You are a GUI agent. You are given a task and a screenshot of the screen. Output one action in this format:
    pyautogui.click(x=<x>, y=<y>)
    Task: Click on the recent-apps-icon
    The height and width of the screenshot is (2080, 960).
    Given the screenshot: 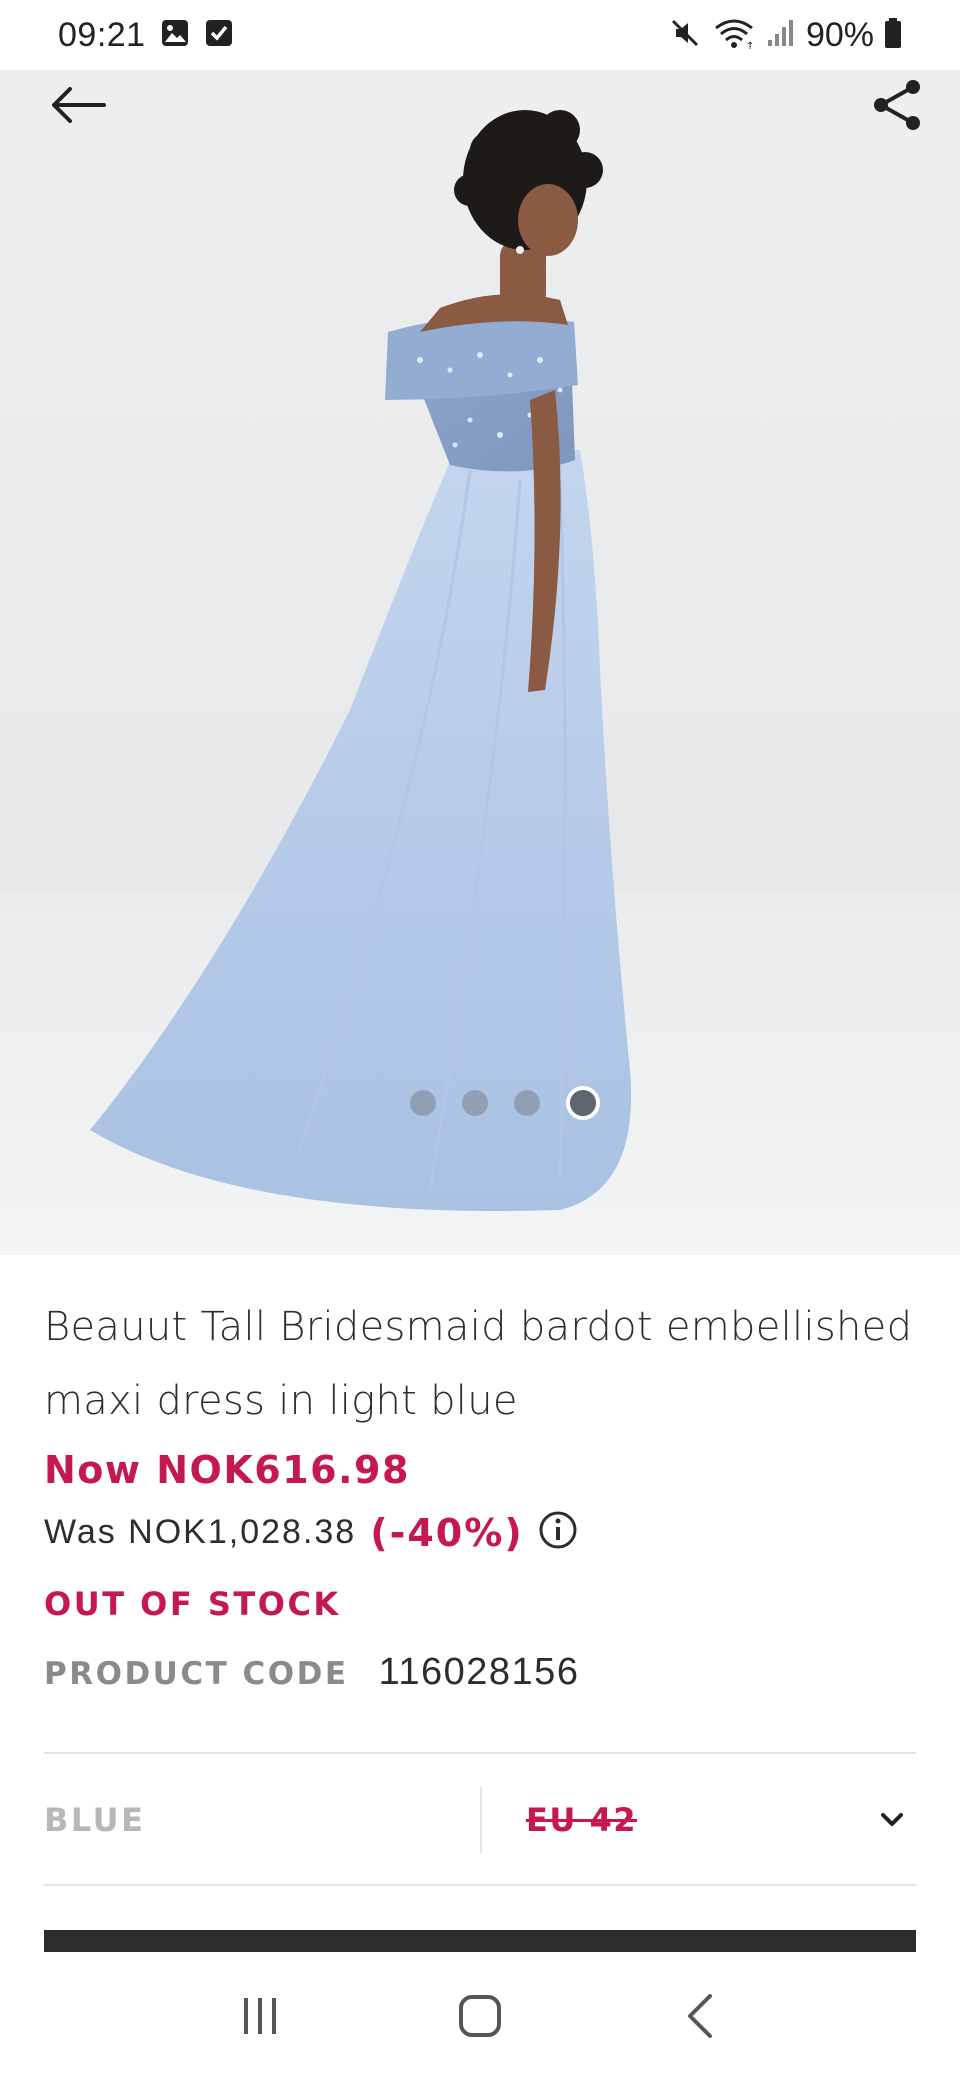 What is the action you would take?
    pyautogui.click(x=260, y=2016)
    